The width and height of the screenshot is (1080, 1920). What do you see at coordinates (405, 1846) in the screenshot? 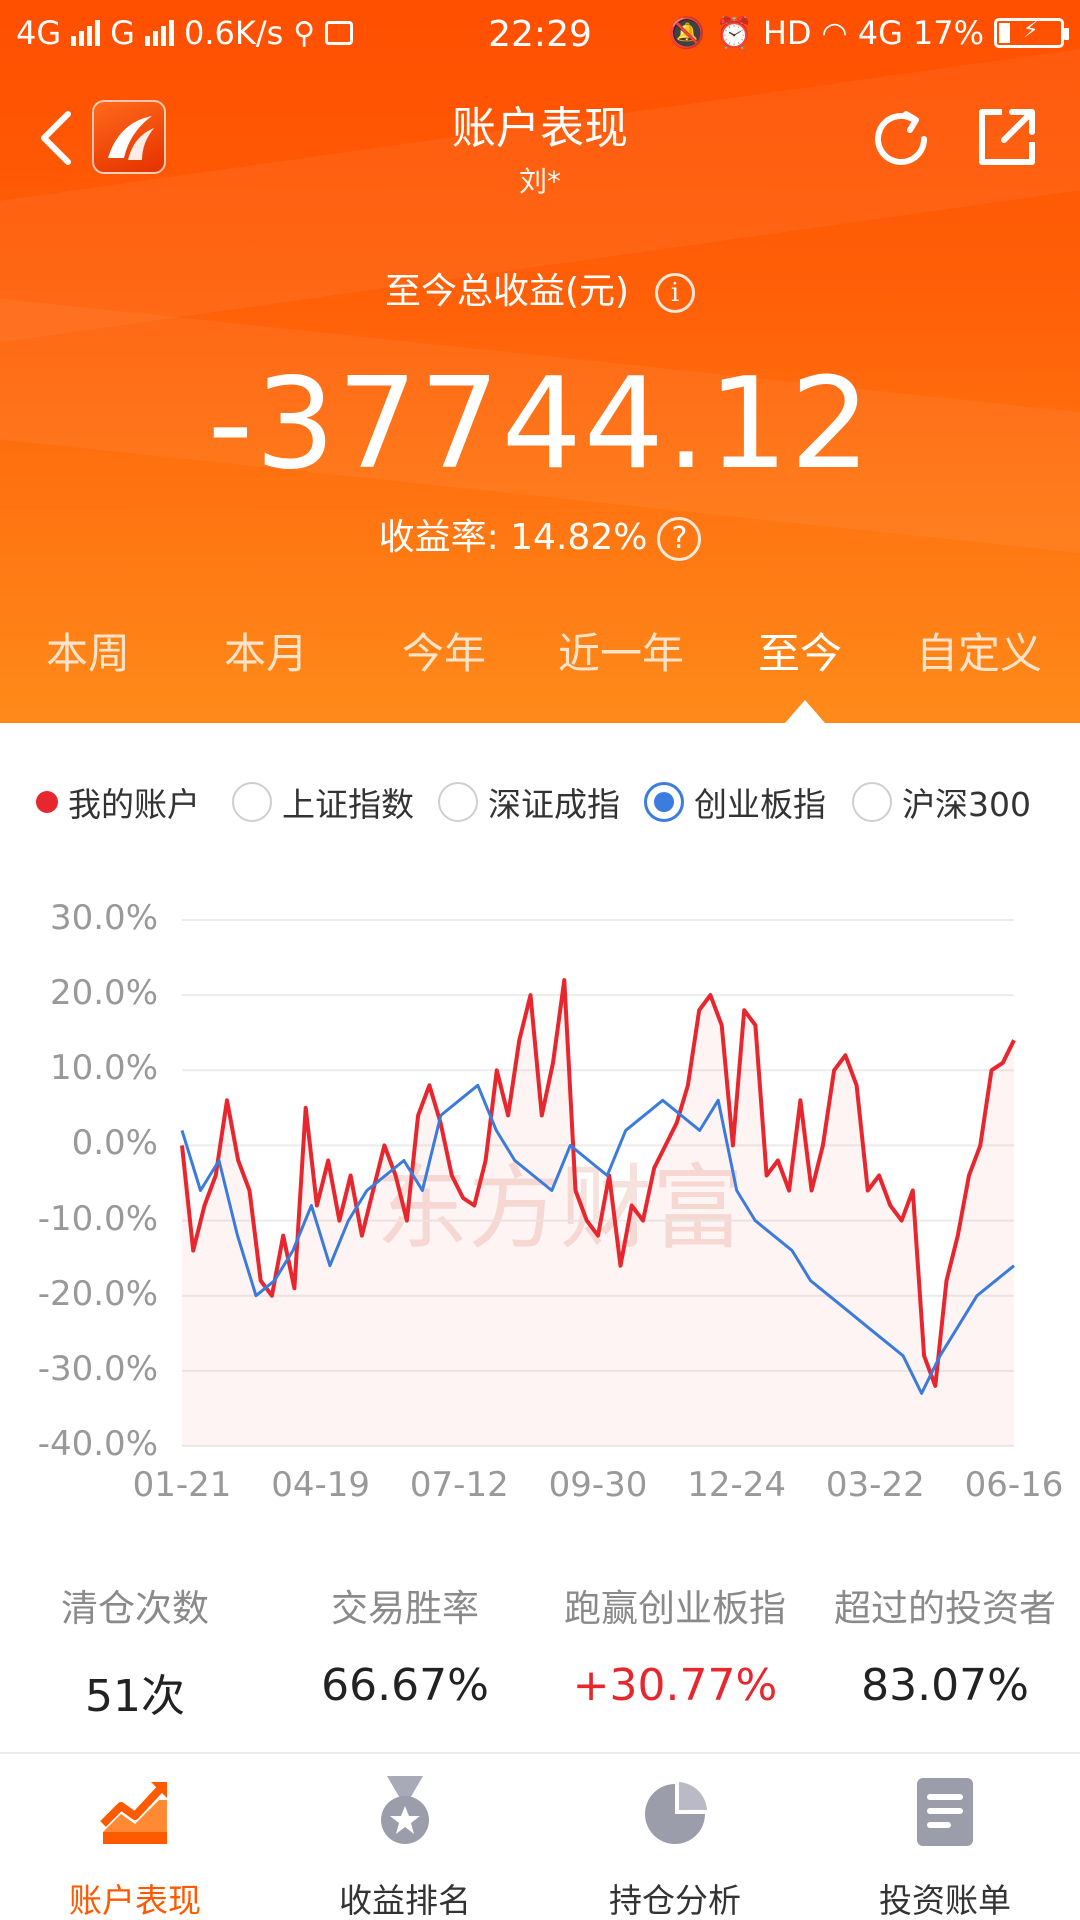
I see `bottom-nav-ranking: 收益排名` at bounding box center [405, 1846].